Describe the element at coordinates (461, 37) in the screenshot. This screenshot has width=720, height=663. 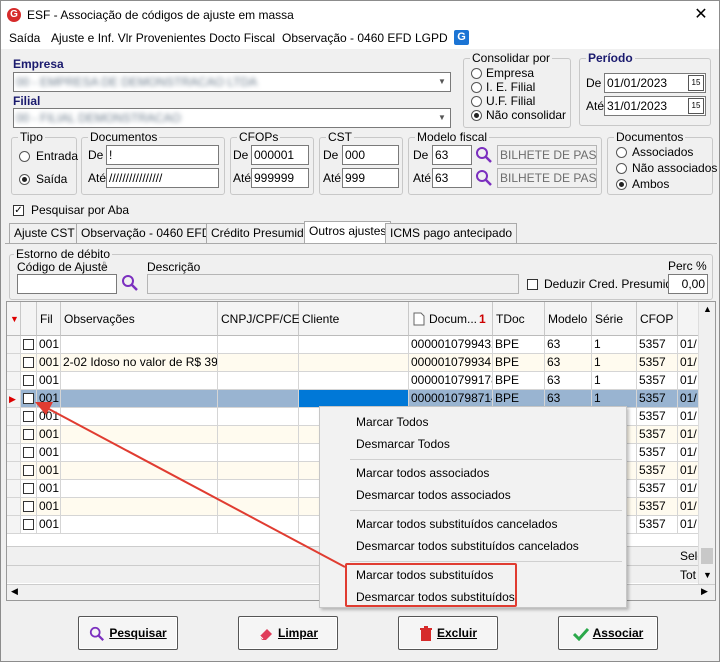
I see `lgpd-g-icon: G` at that location.